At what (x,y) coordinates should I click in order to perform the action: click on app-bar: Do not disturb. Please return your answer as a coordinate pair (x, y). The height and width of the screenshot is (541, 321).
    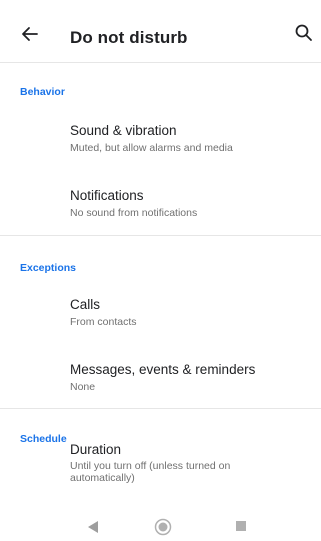
    Looking at the image, I should click on (160, 31).